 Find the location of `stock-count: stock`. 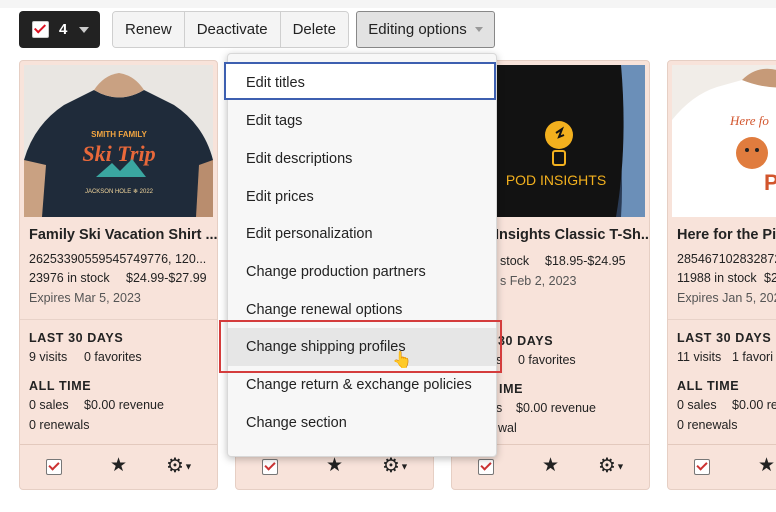

stock-count: stock is located at coordinates (515, 261).